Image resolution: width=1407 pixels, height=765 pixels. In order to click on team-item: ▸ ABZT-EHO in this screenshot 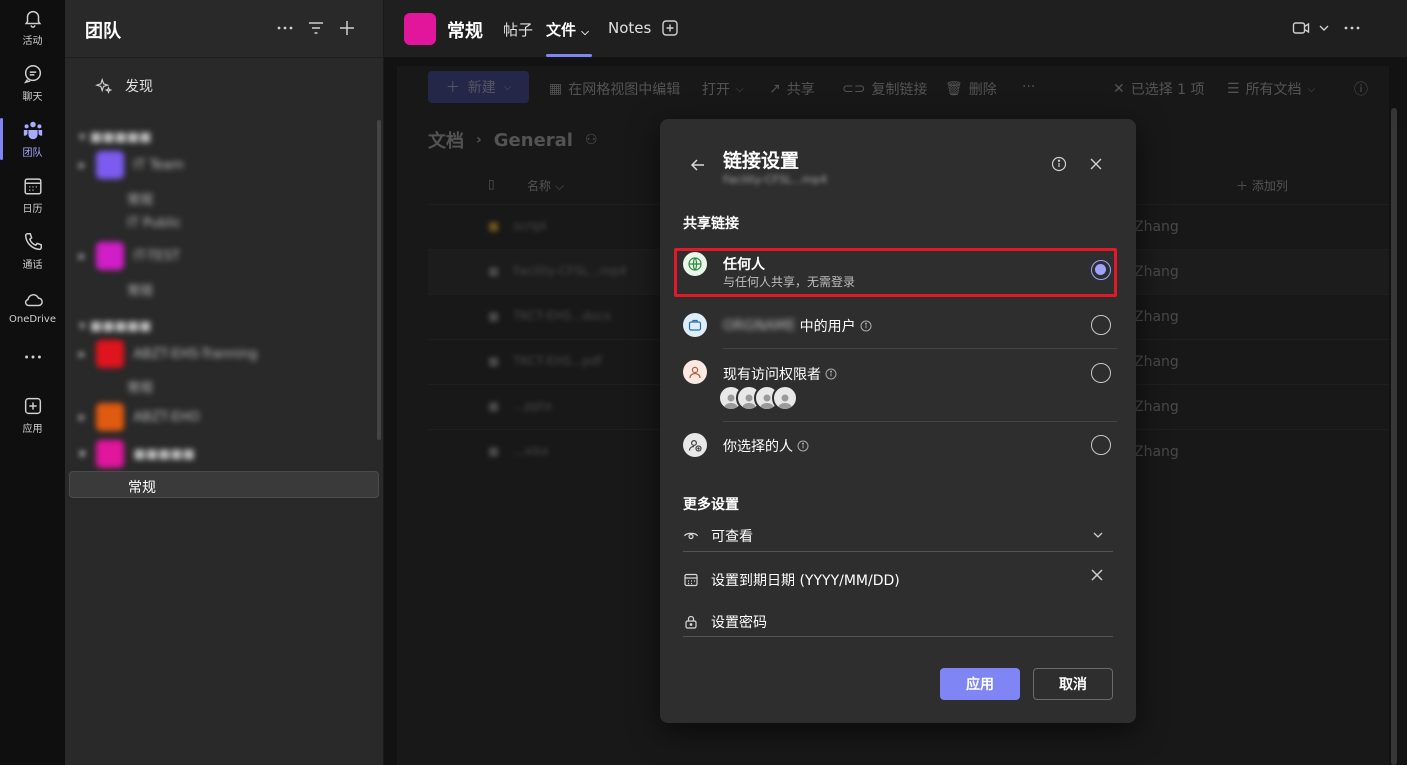, I will do `click(139, 417)`.